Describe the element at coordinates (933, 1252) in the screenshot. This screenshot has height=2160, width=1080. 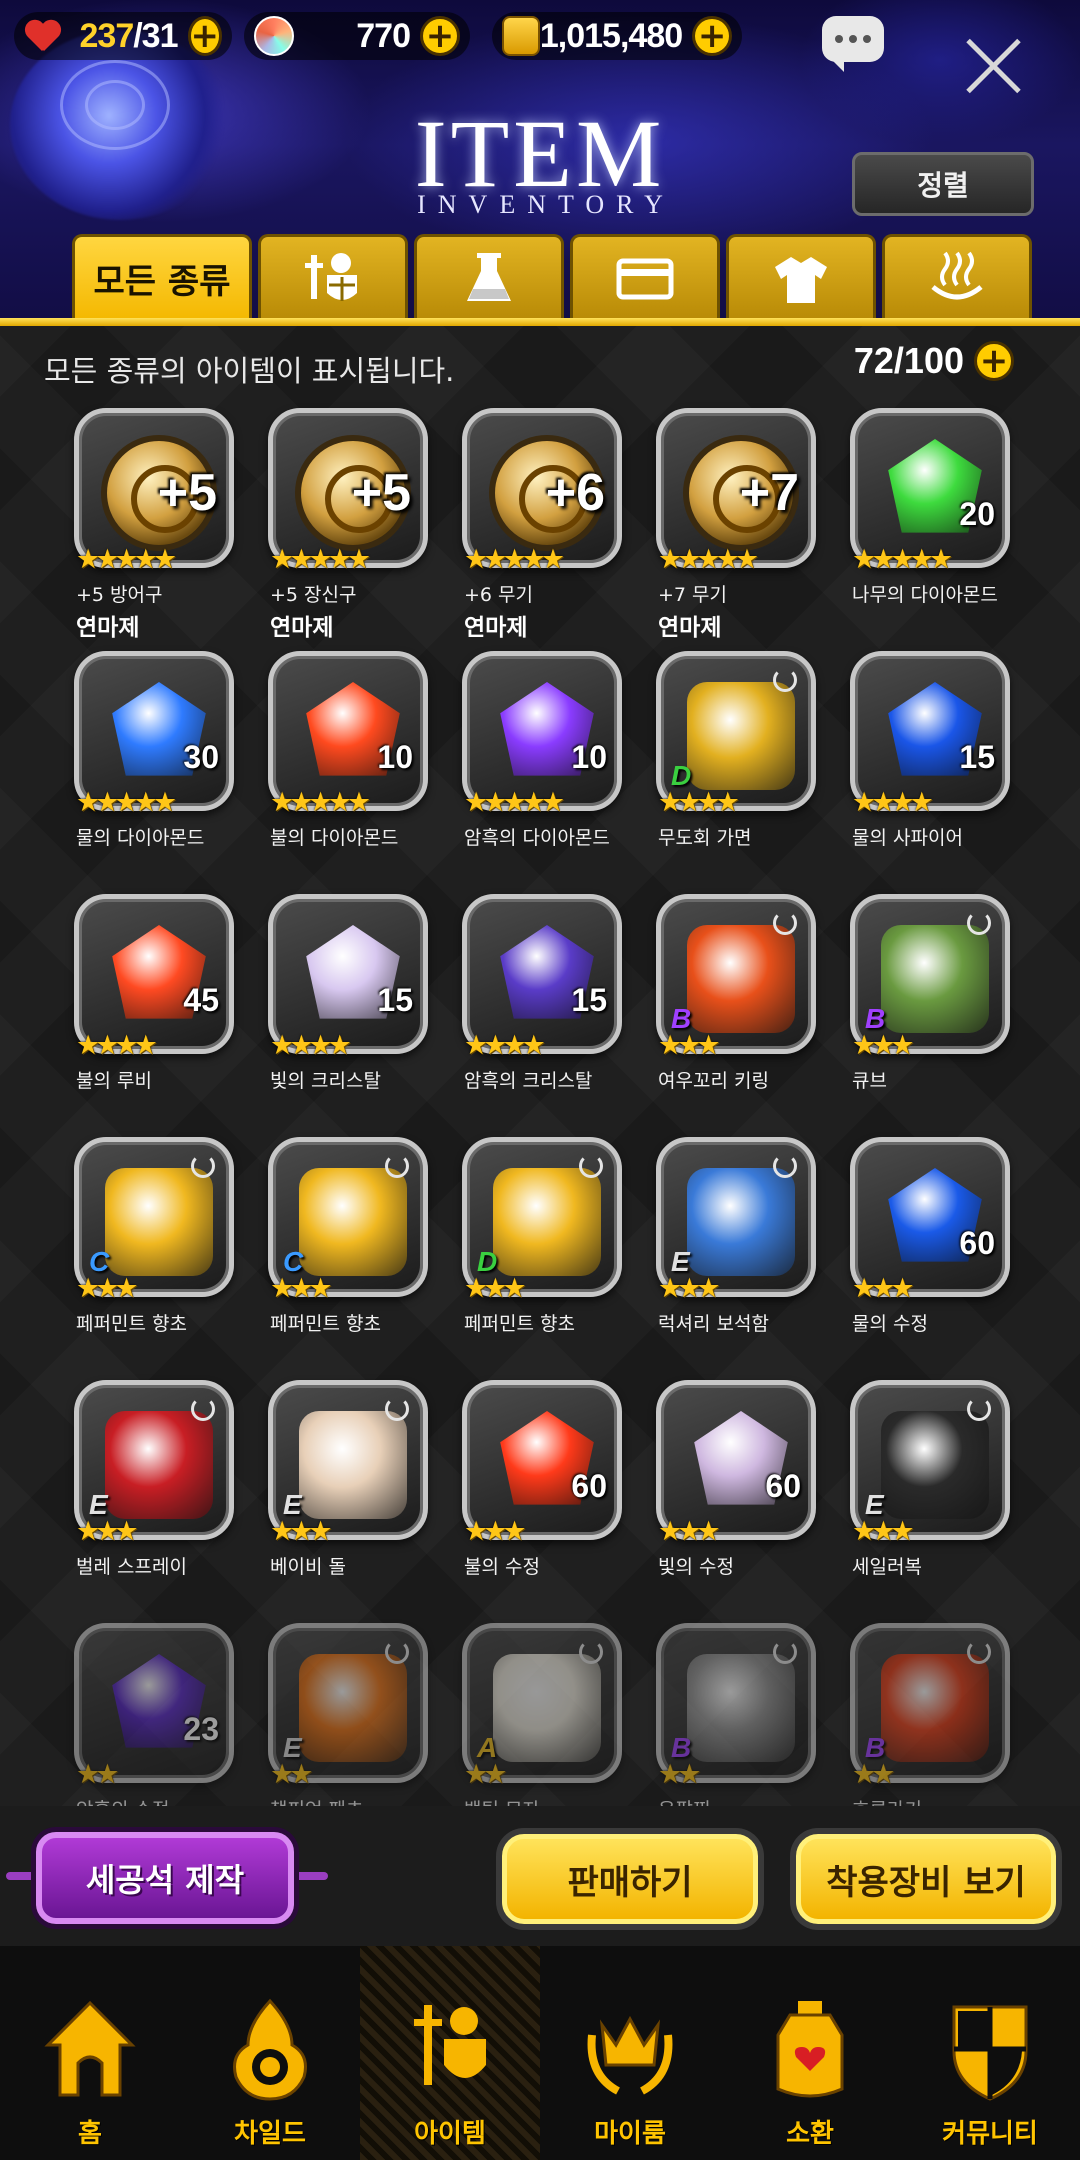
I see `inventory-item: 60 ★★★ 물의 수정` at that location.